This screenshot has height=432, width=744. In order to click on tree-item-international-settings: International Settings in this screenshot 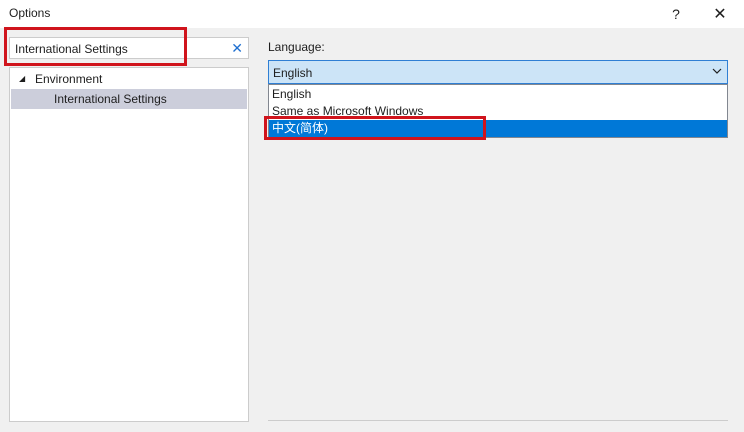, I will do `click(129, 99)`.